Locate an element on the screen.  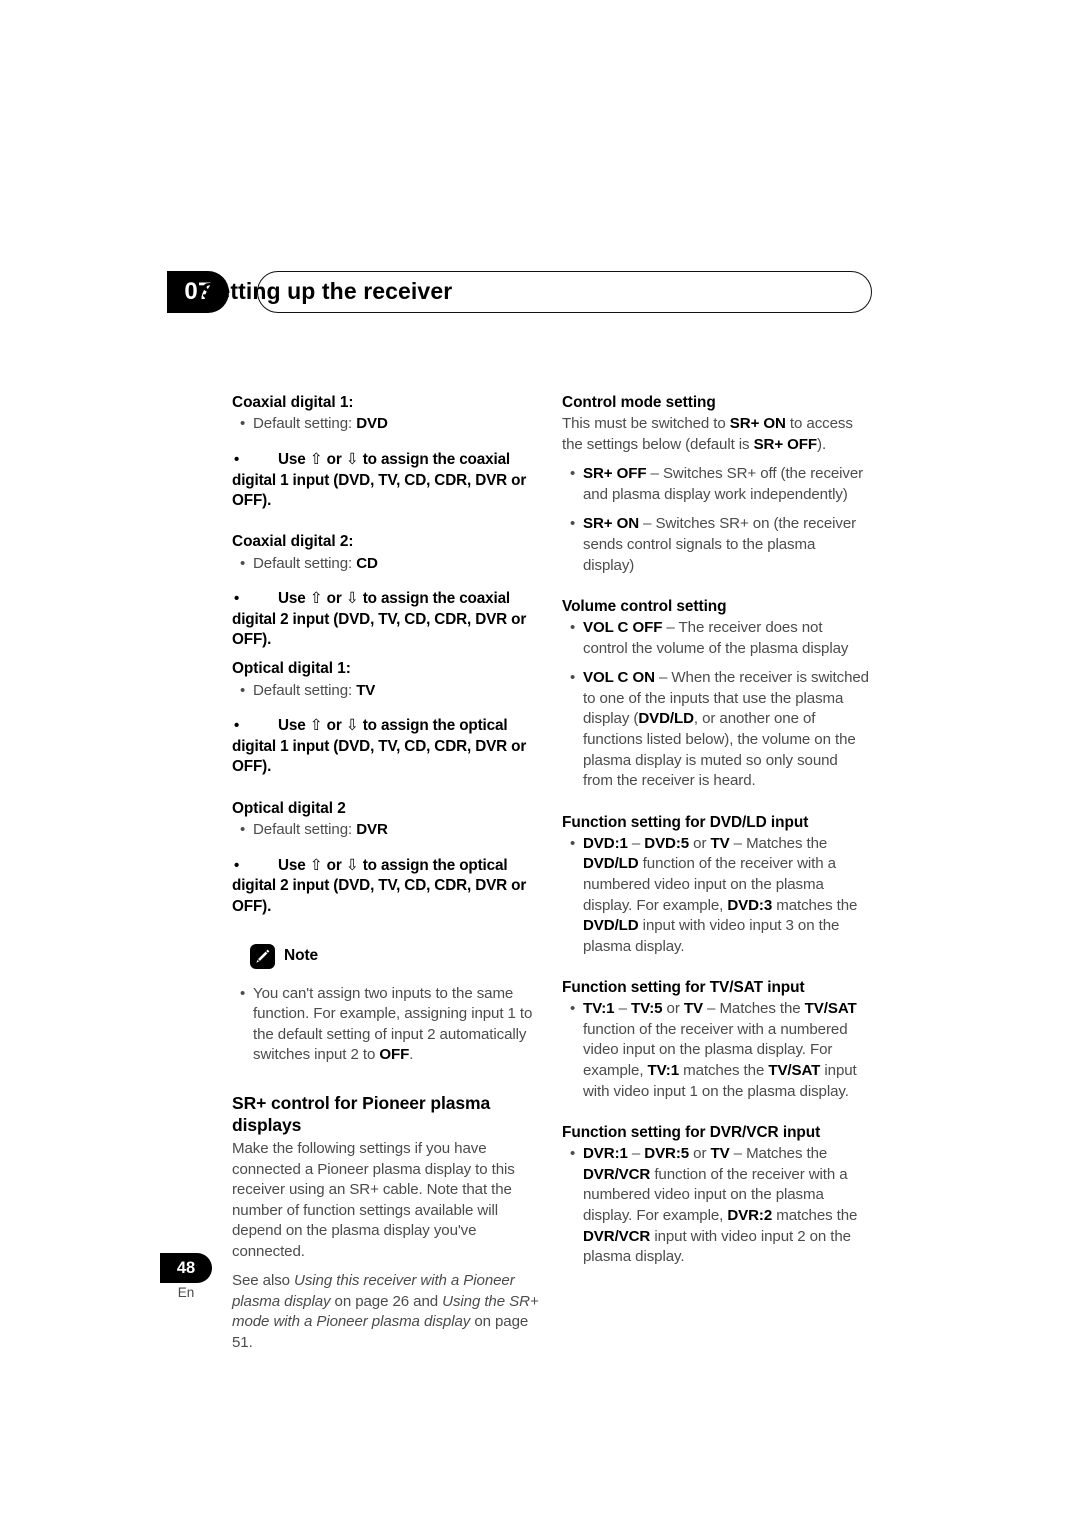
optical2-default-setting: Default setting: DVR is located at coordinates (386, 830).